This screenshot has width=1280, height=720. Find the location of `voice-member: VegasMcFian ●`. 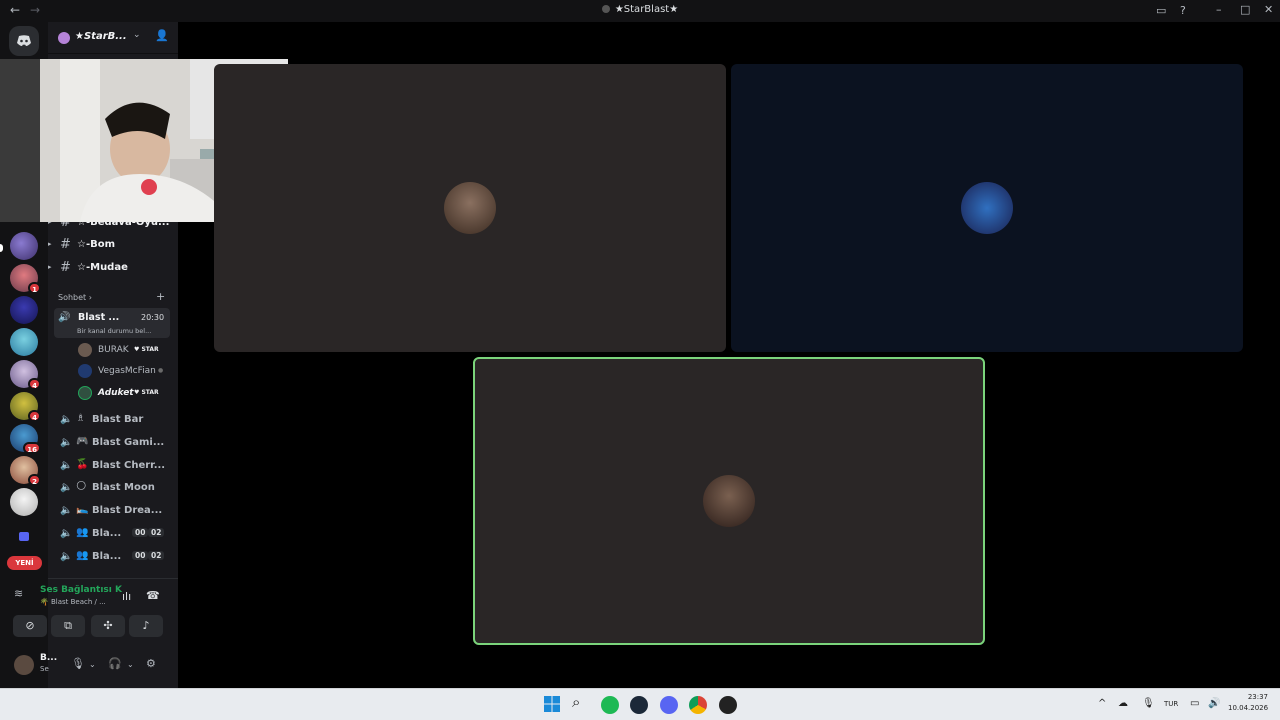

voice-member: VegasMcFian ● is located at coordinates (128, 372).